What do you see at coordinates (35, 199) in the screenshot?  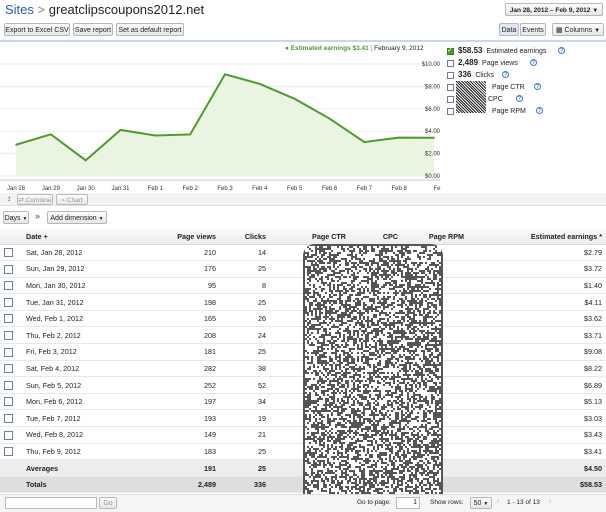 I see `combine-button: ⇄ Combine` at bounding box center [35, 199].